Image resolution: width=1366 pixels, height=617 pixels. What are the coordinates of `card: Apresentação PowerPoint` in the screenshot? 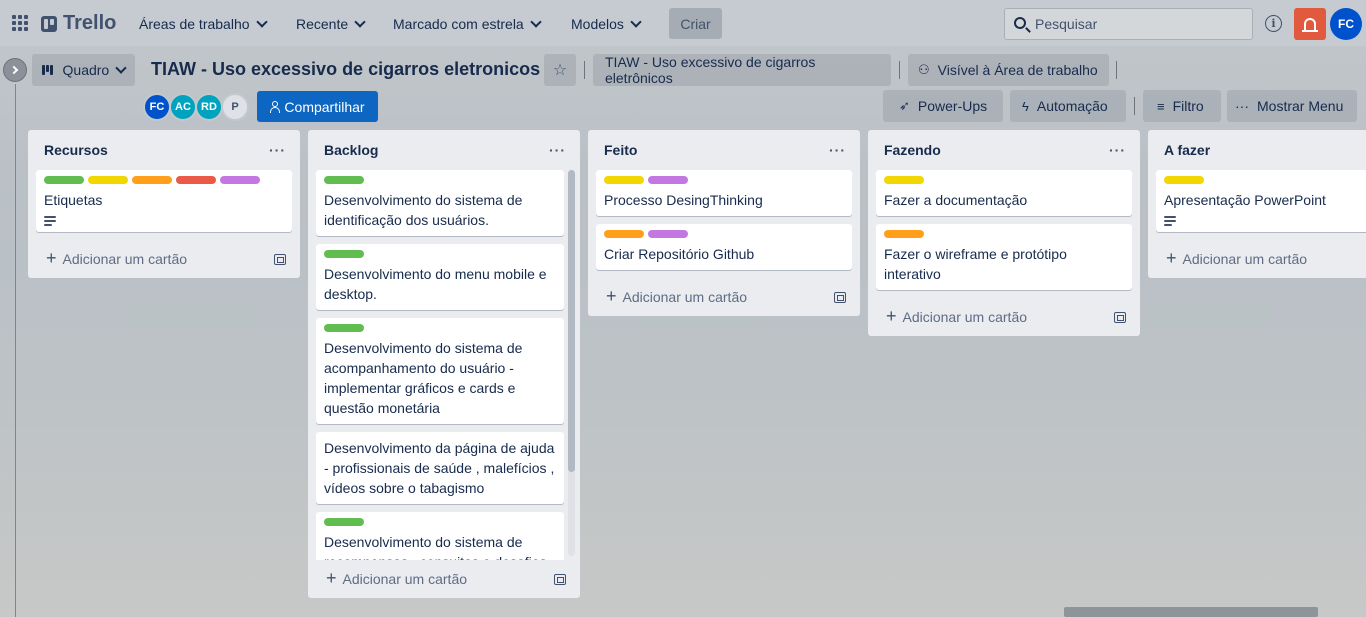 It's located at (1261, 201).